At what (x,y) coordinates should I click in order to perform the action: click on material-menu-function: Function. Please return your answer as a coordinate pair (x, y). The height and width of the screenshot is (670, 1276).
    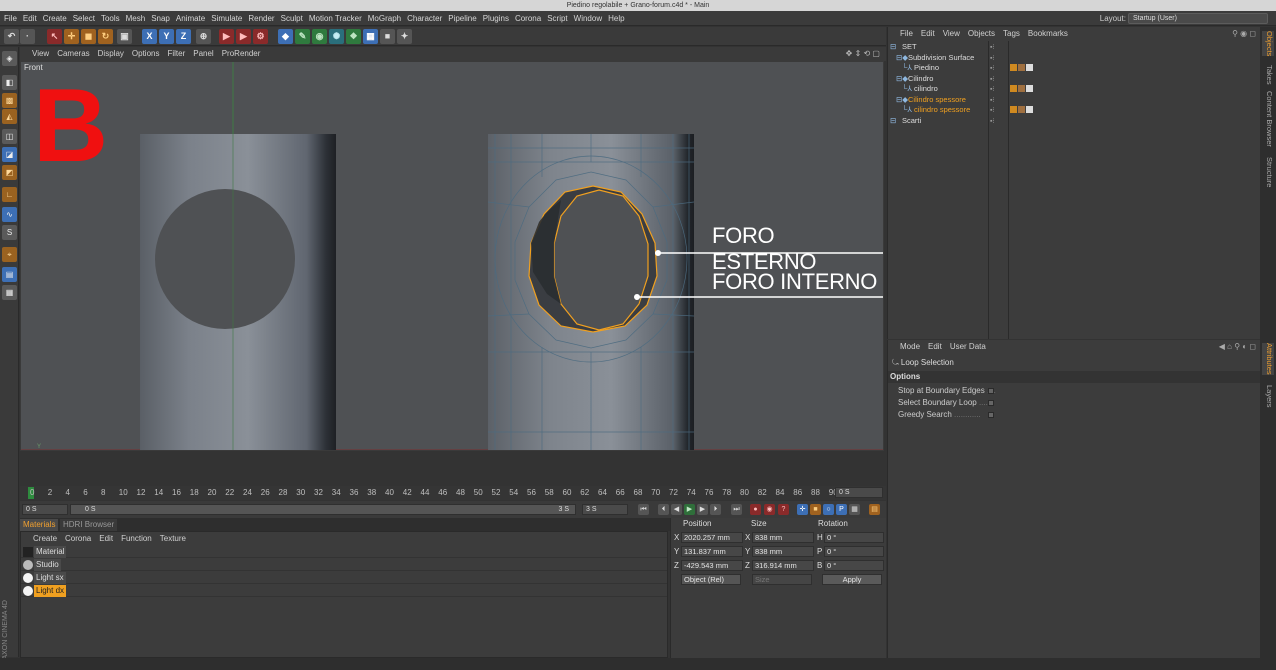
    Looking at the image, I should click on (136, 538).